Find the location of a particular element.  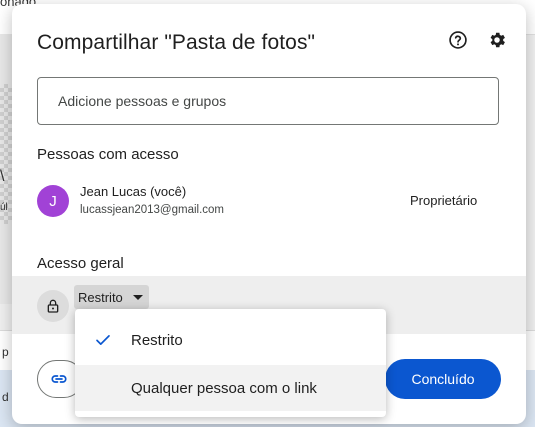

gear-icon is located at coordinates (497, 40).